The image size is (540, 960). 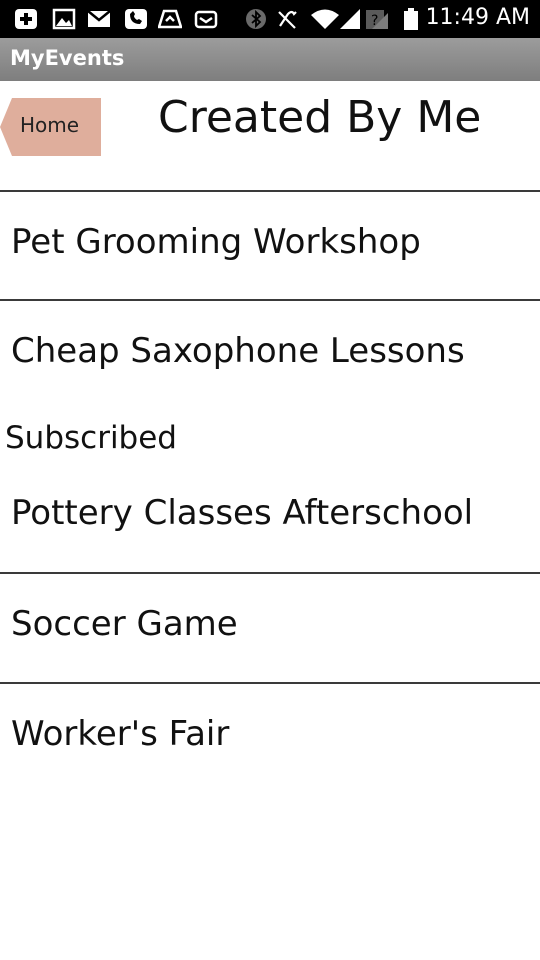 I want to click on voicemail-icon, so click(x=136, y=19).